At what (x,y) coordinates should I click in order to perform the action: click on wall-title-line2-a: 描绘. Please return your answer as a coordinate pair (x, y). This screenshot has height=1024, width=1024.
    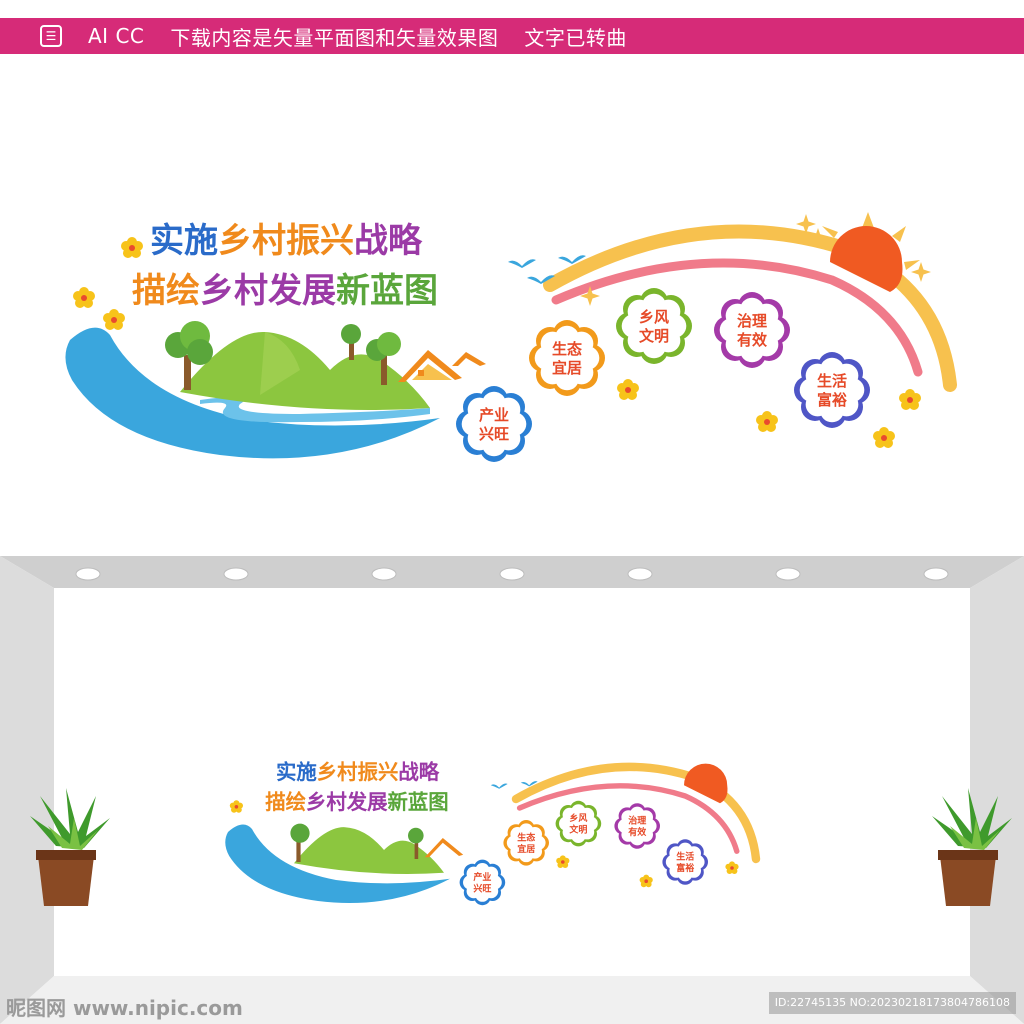
    Looking at the image, I should click on (285, 802).